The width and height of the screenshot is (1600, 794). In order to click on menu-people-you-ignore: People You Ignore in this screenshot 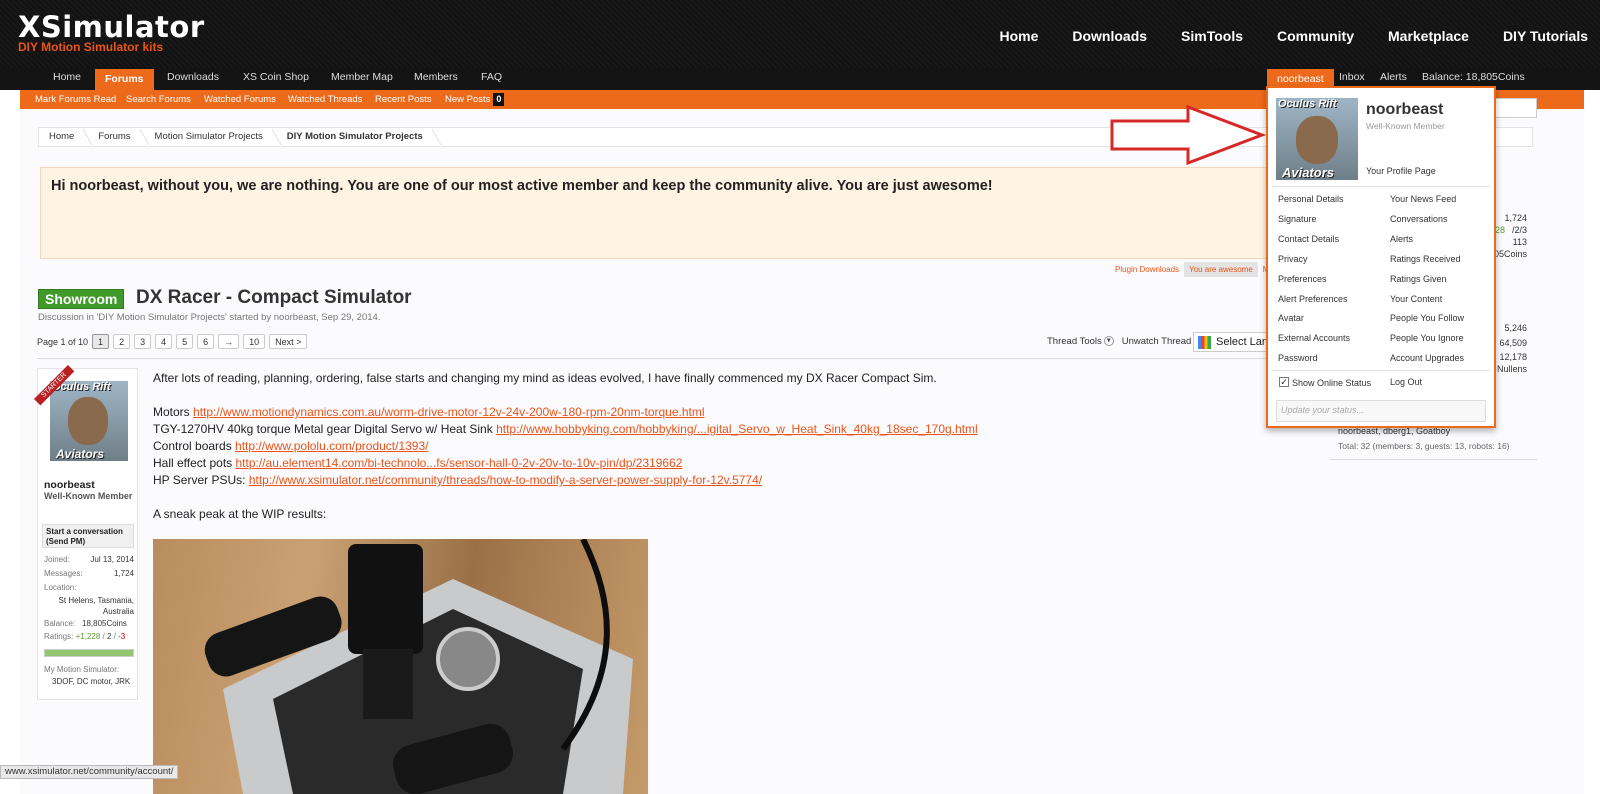, I will do `click(1427, 338)`.